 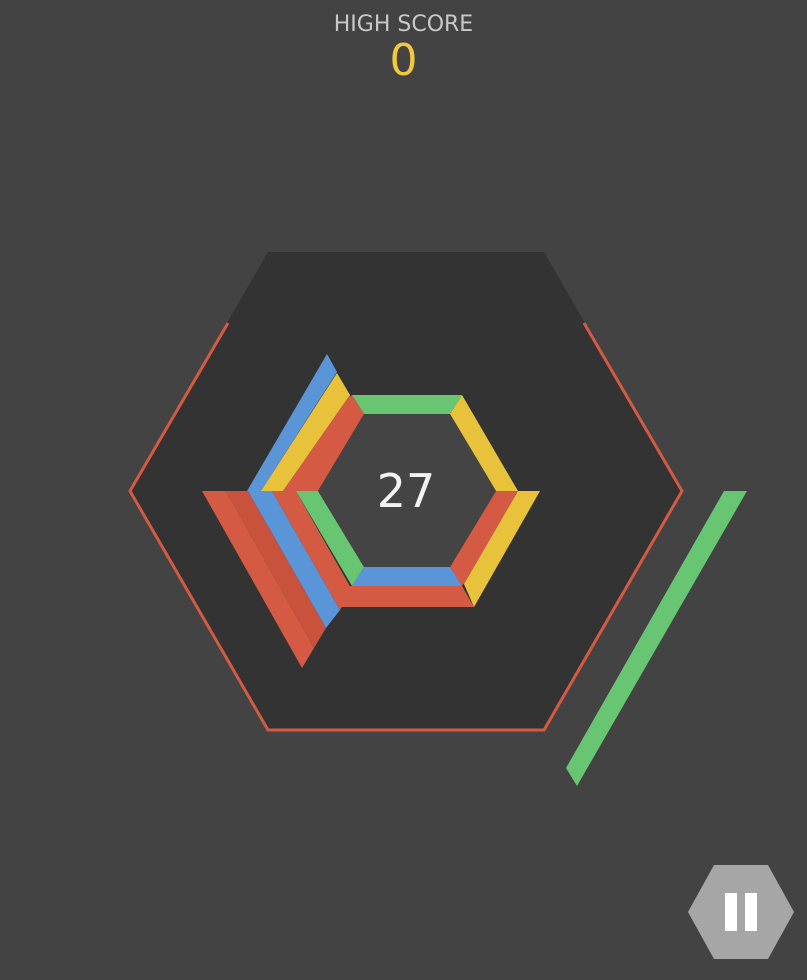 I want to click on stack-block-red, so click(x=406, y=596).